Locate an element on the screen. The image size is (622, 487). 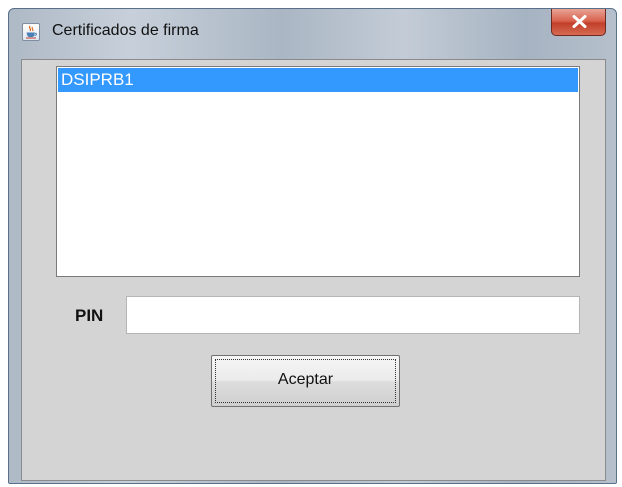
list-item-selected: DSIPRB1 is located at coordinates (318, 80).